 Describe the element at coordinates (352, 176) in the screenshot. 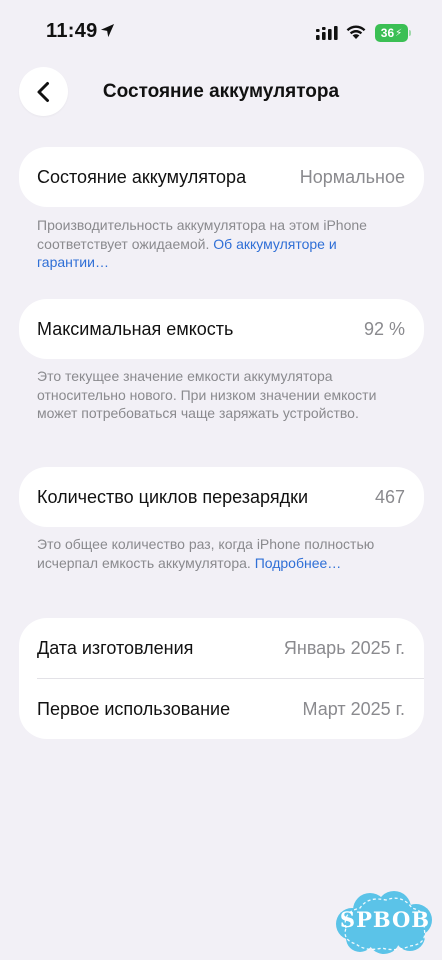

I see `battery-health-value: Нормальное` at that location.